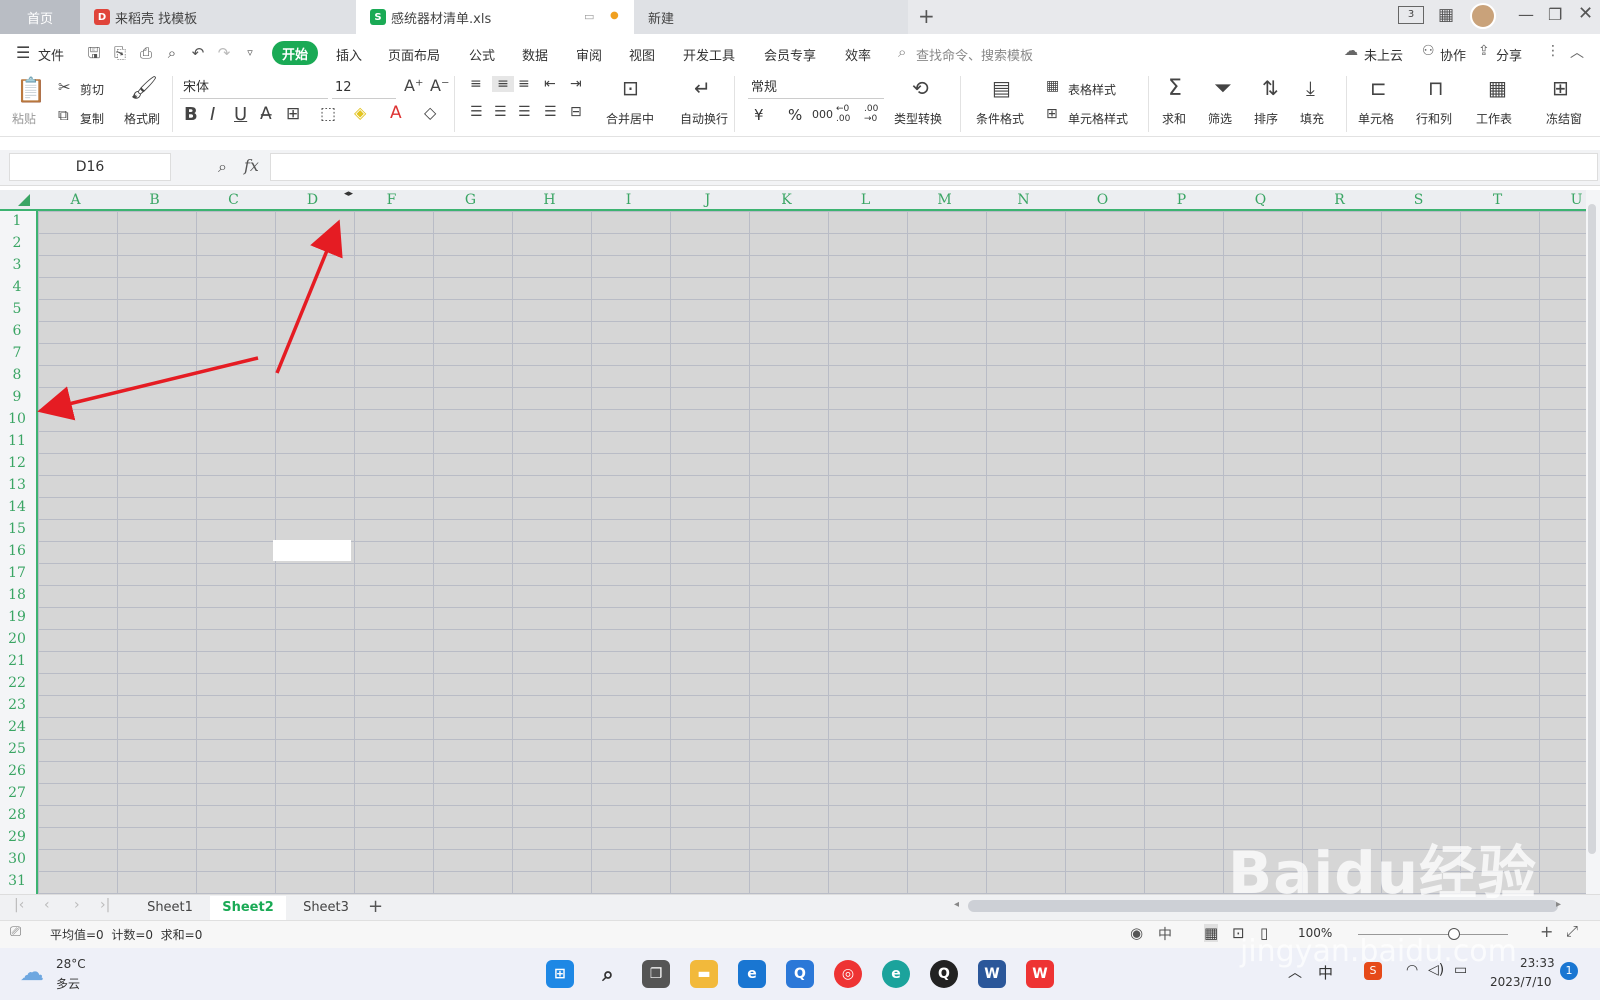 The image size is (1600, 1000). I want to click on zoom-in-icon: +, so click(1546, 931).